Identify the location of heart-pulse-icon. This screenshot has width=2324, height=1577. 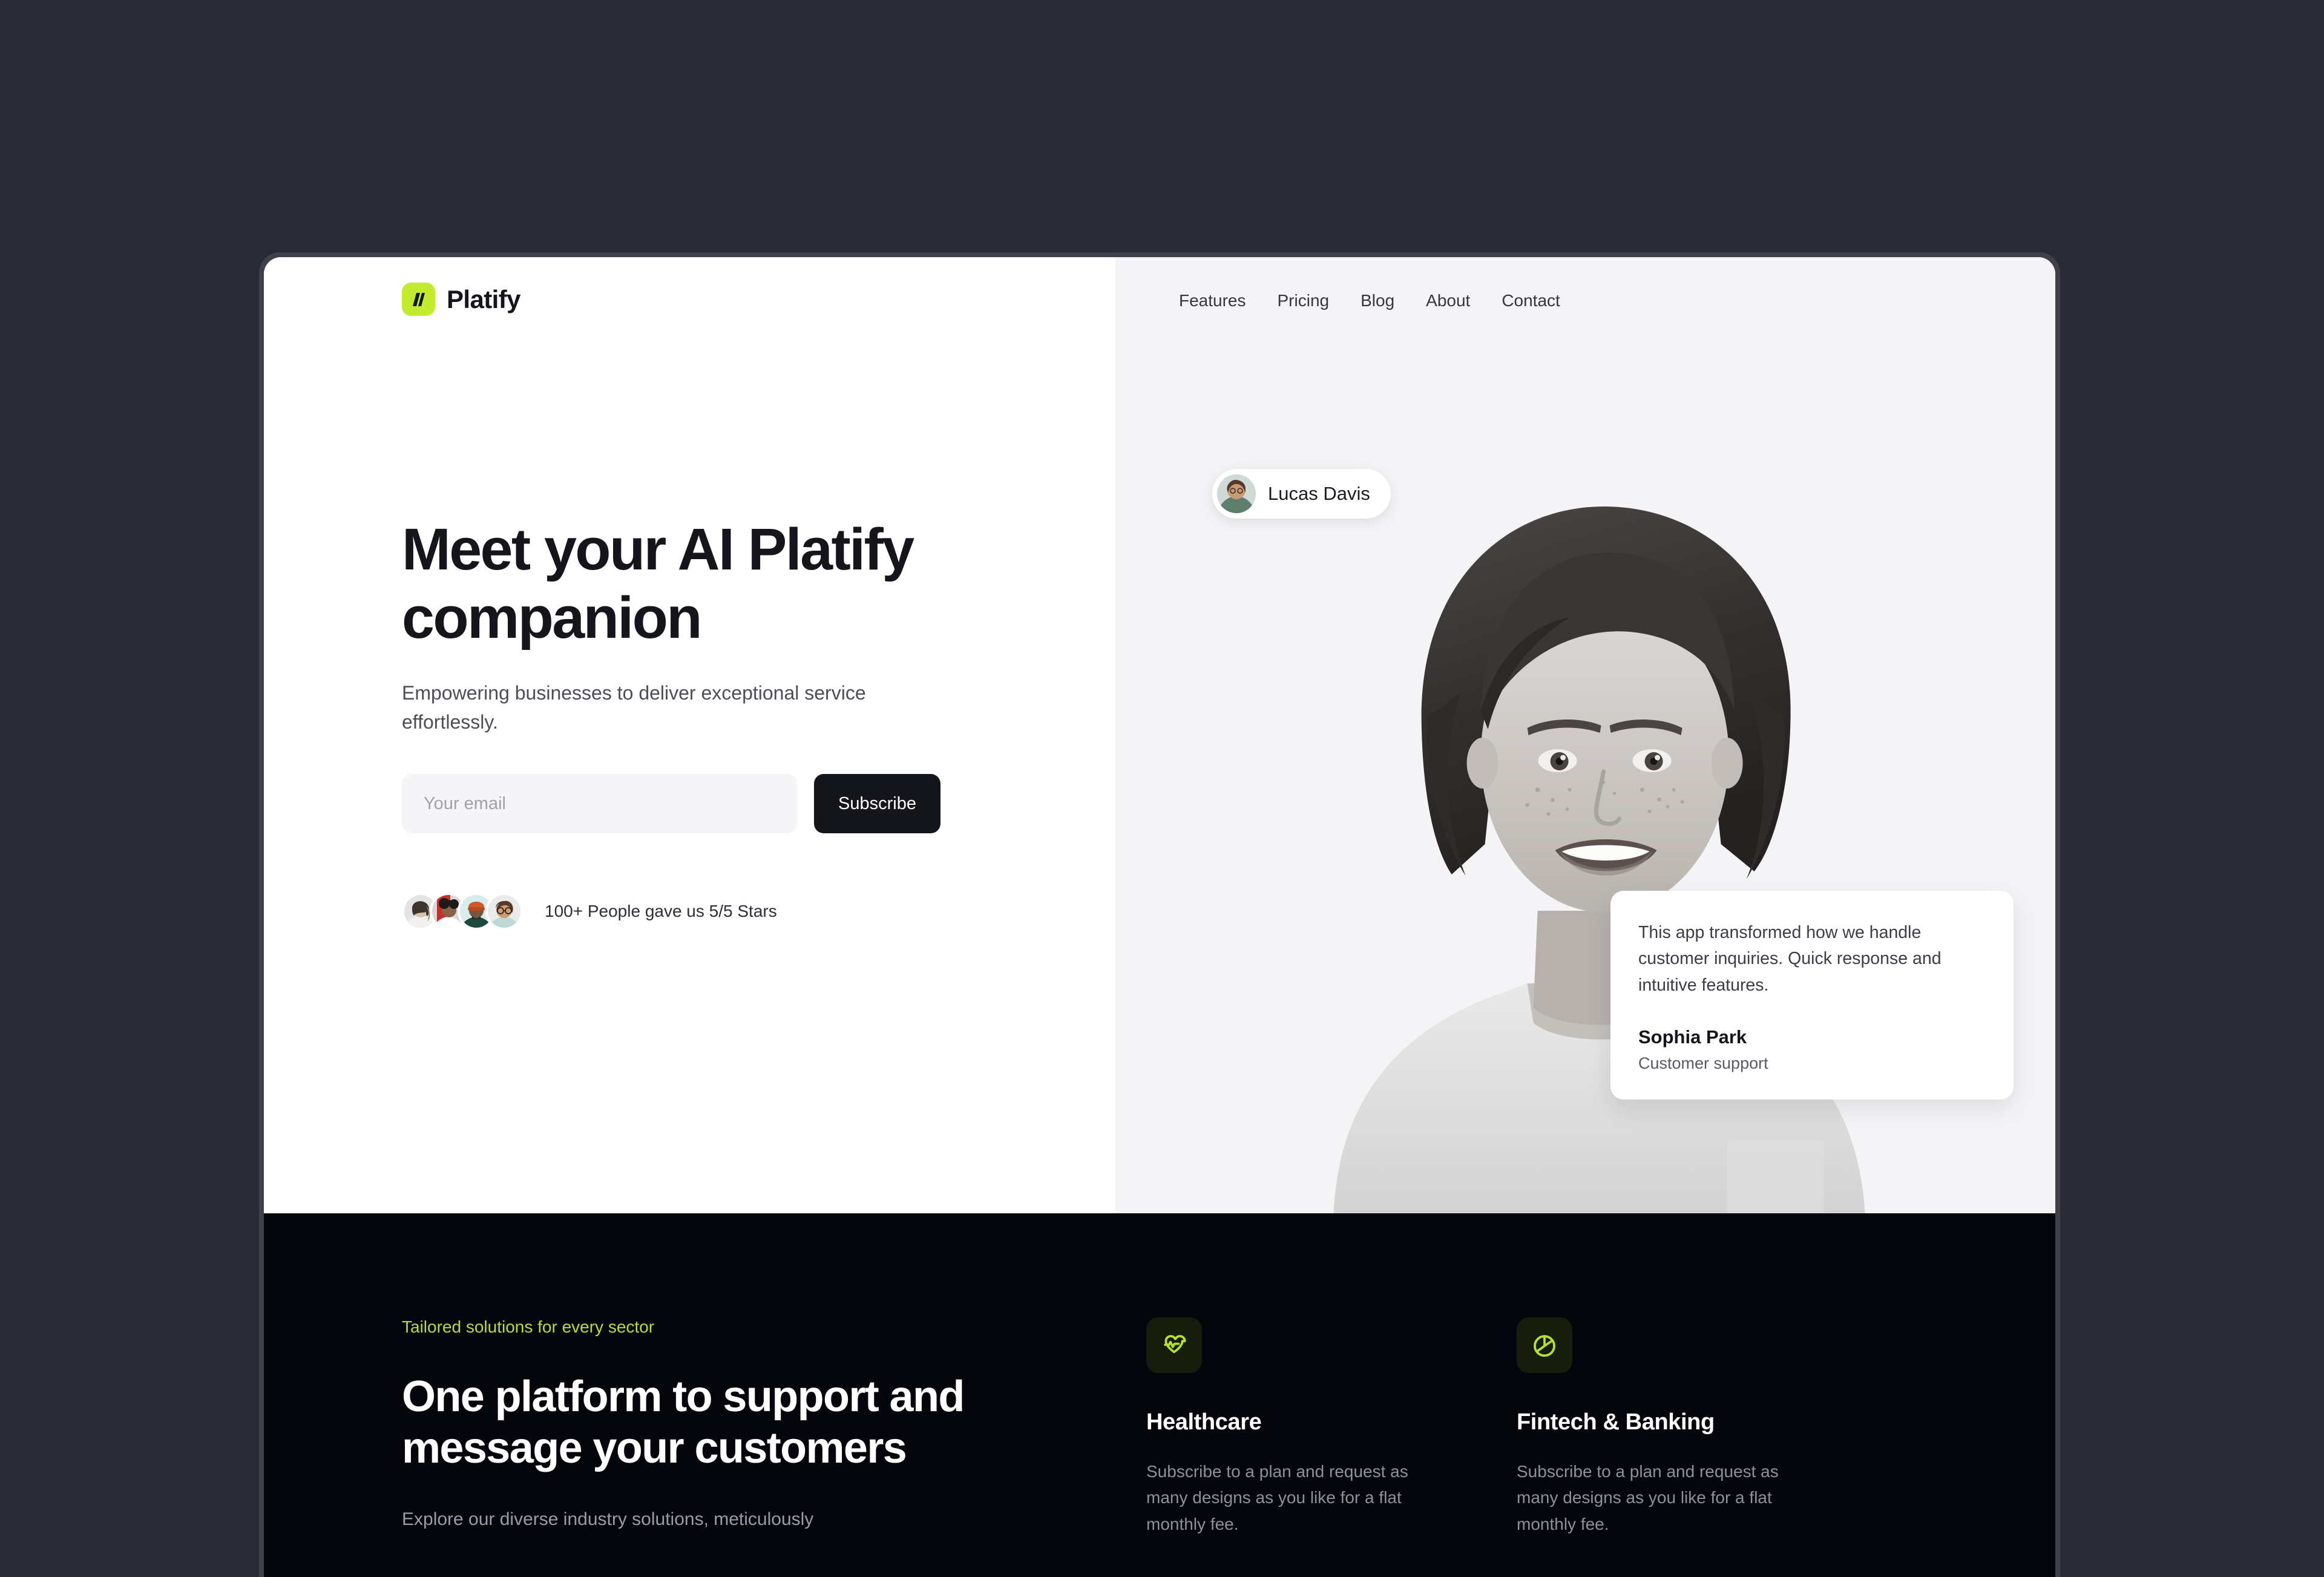
(1174, 1345).